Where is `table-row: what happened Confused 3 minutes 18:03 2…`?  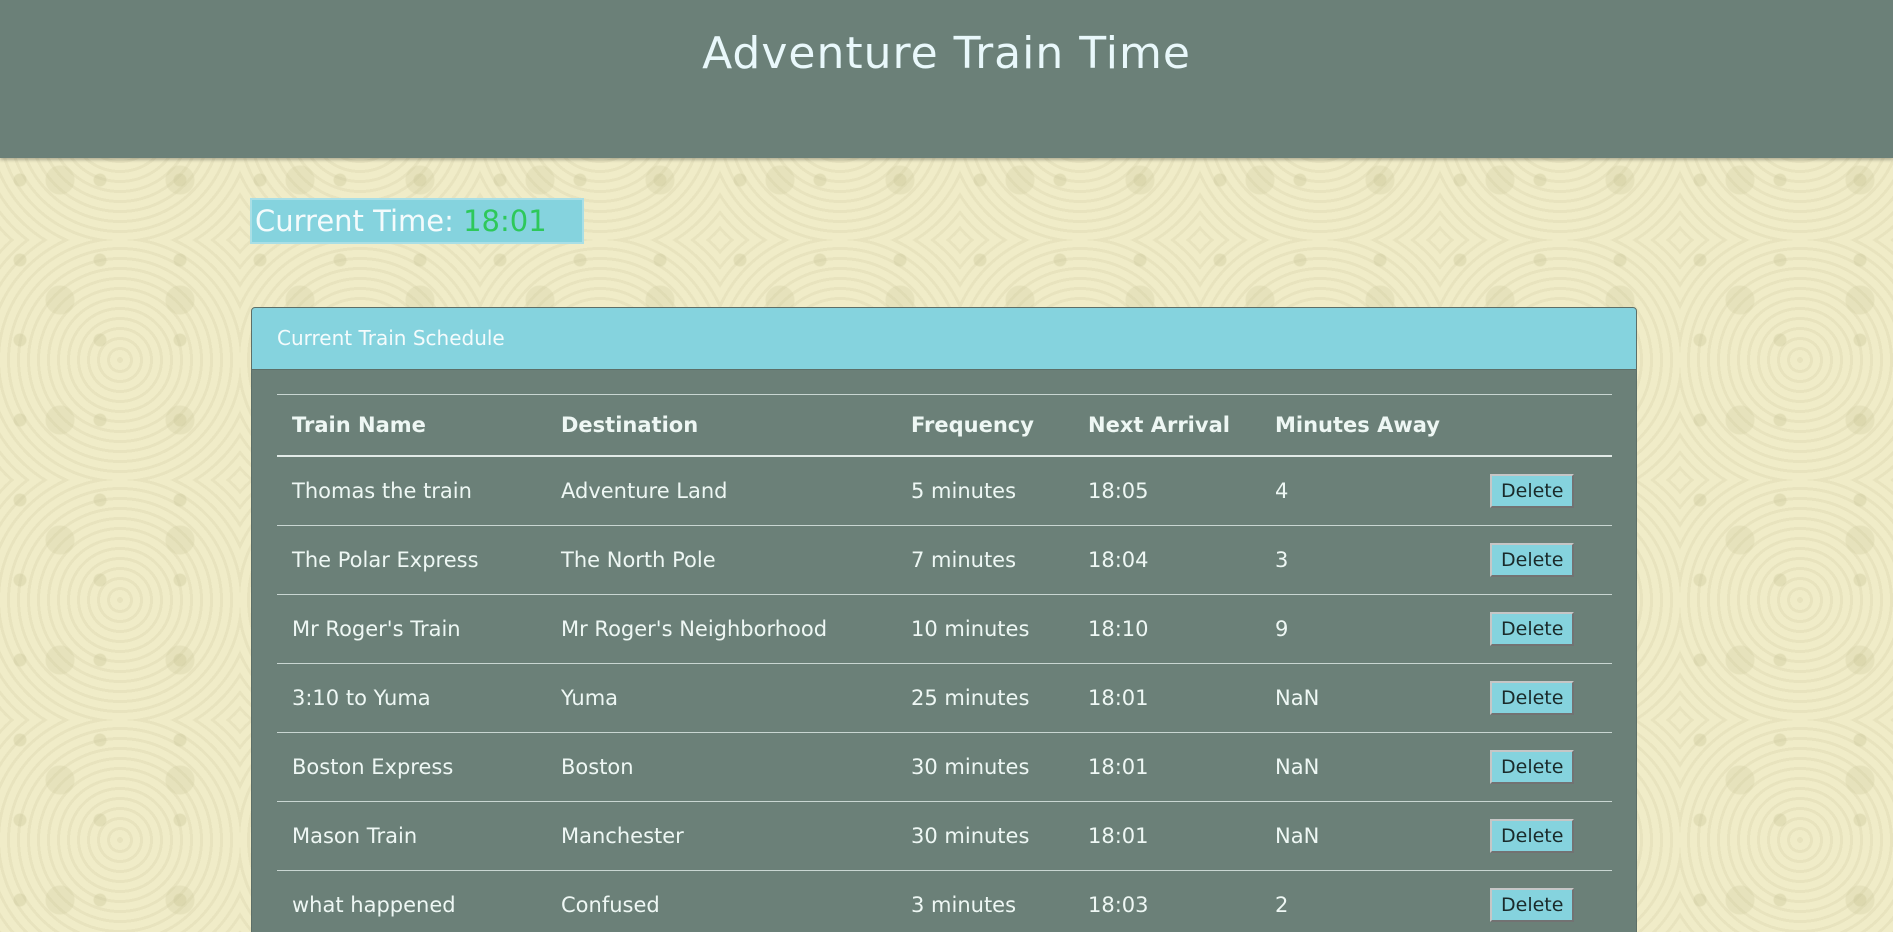 table-row: what happened Confused 3 minutes 18:03 2… is located at coordinates (944, 901).